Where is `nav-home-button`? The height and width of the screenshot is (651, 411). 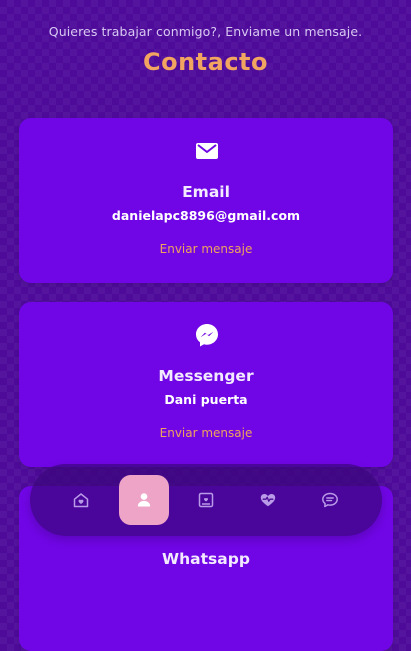 nav-home-button is located at coordinates (81, 500).